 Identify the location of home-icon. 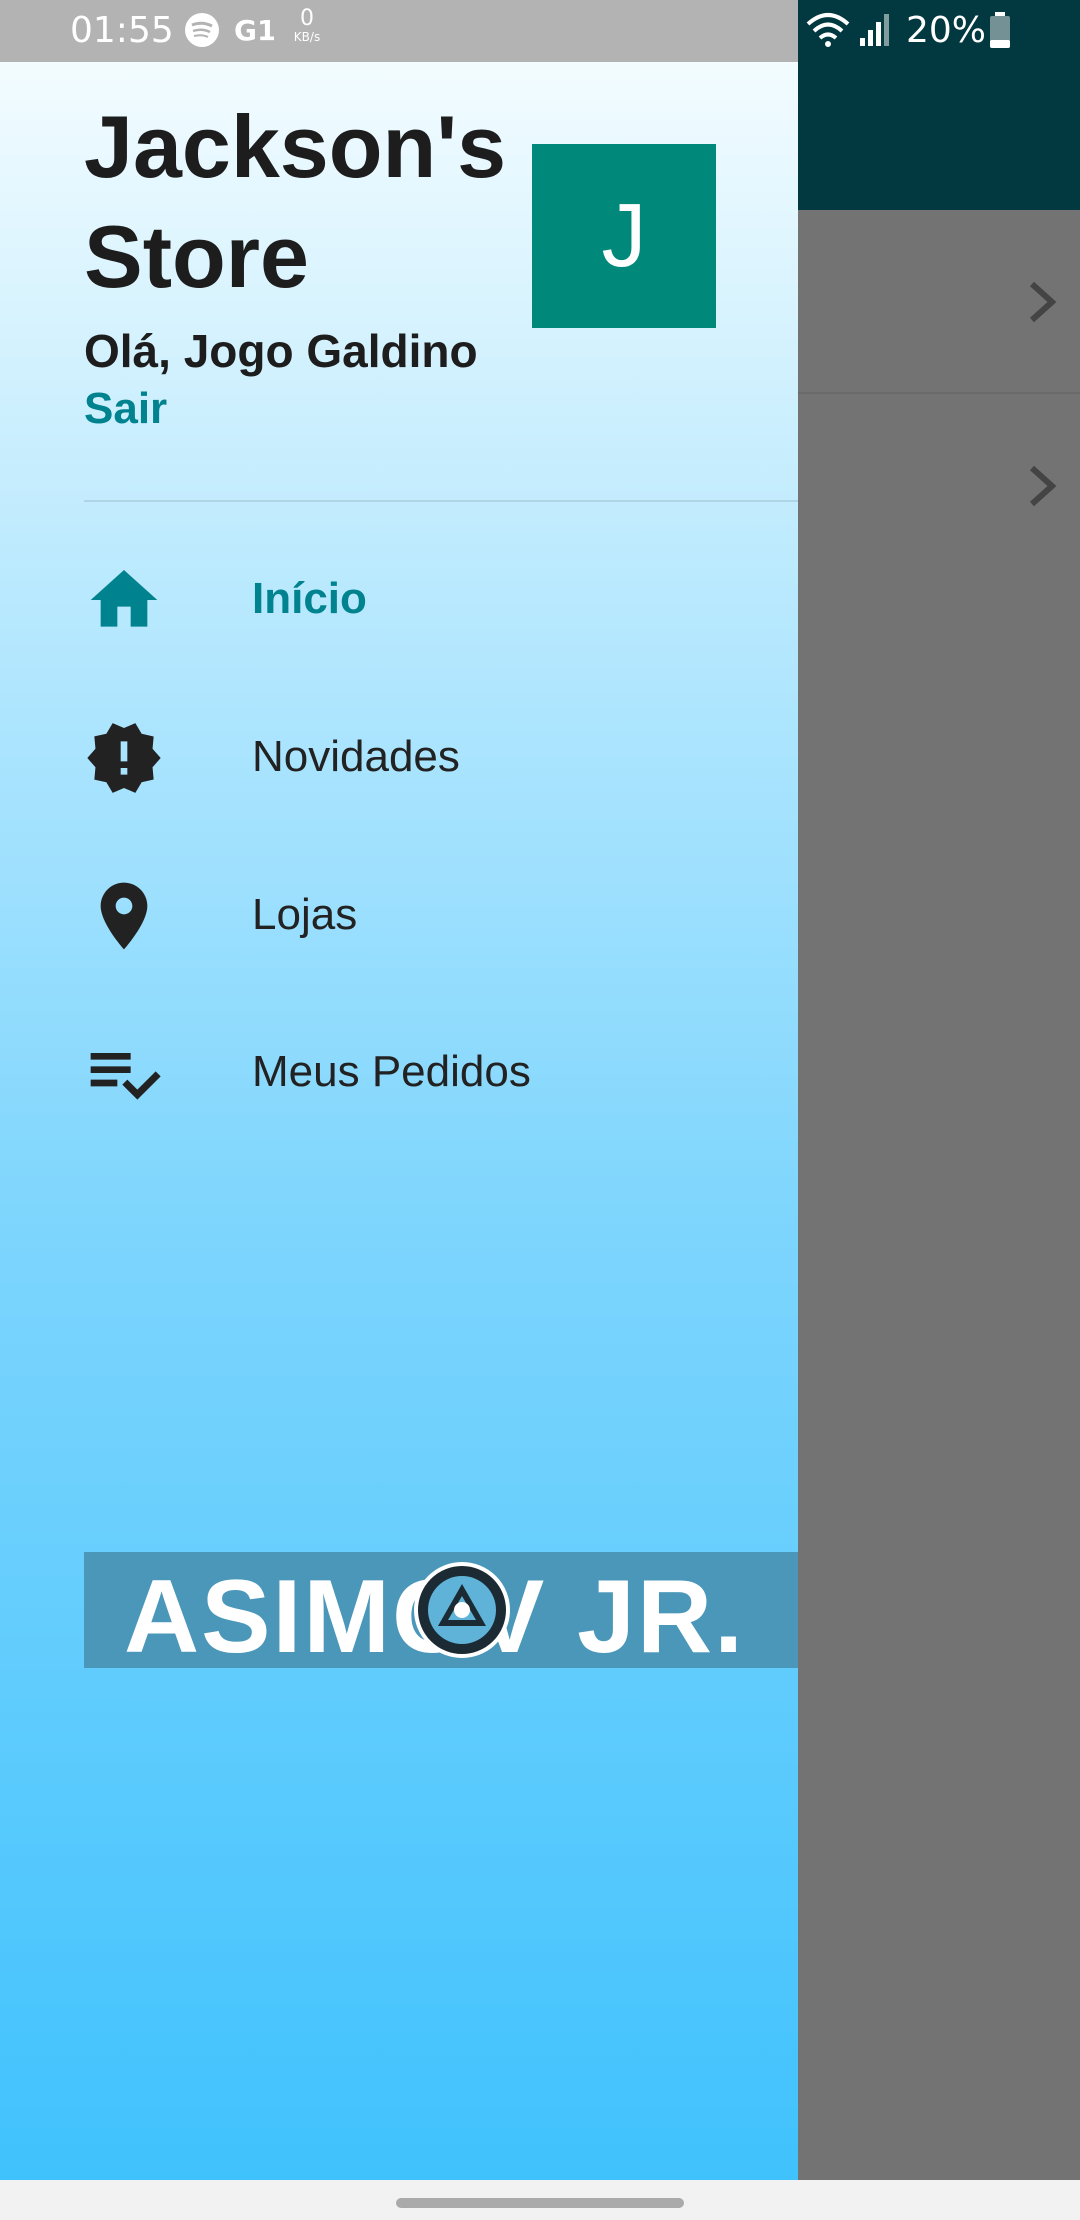
(124, 598).